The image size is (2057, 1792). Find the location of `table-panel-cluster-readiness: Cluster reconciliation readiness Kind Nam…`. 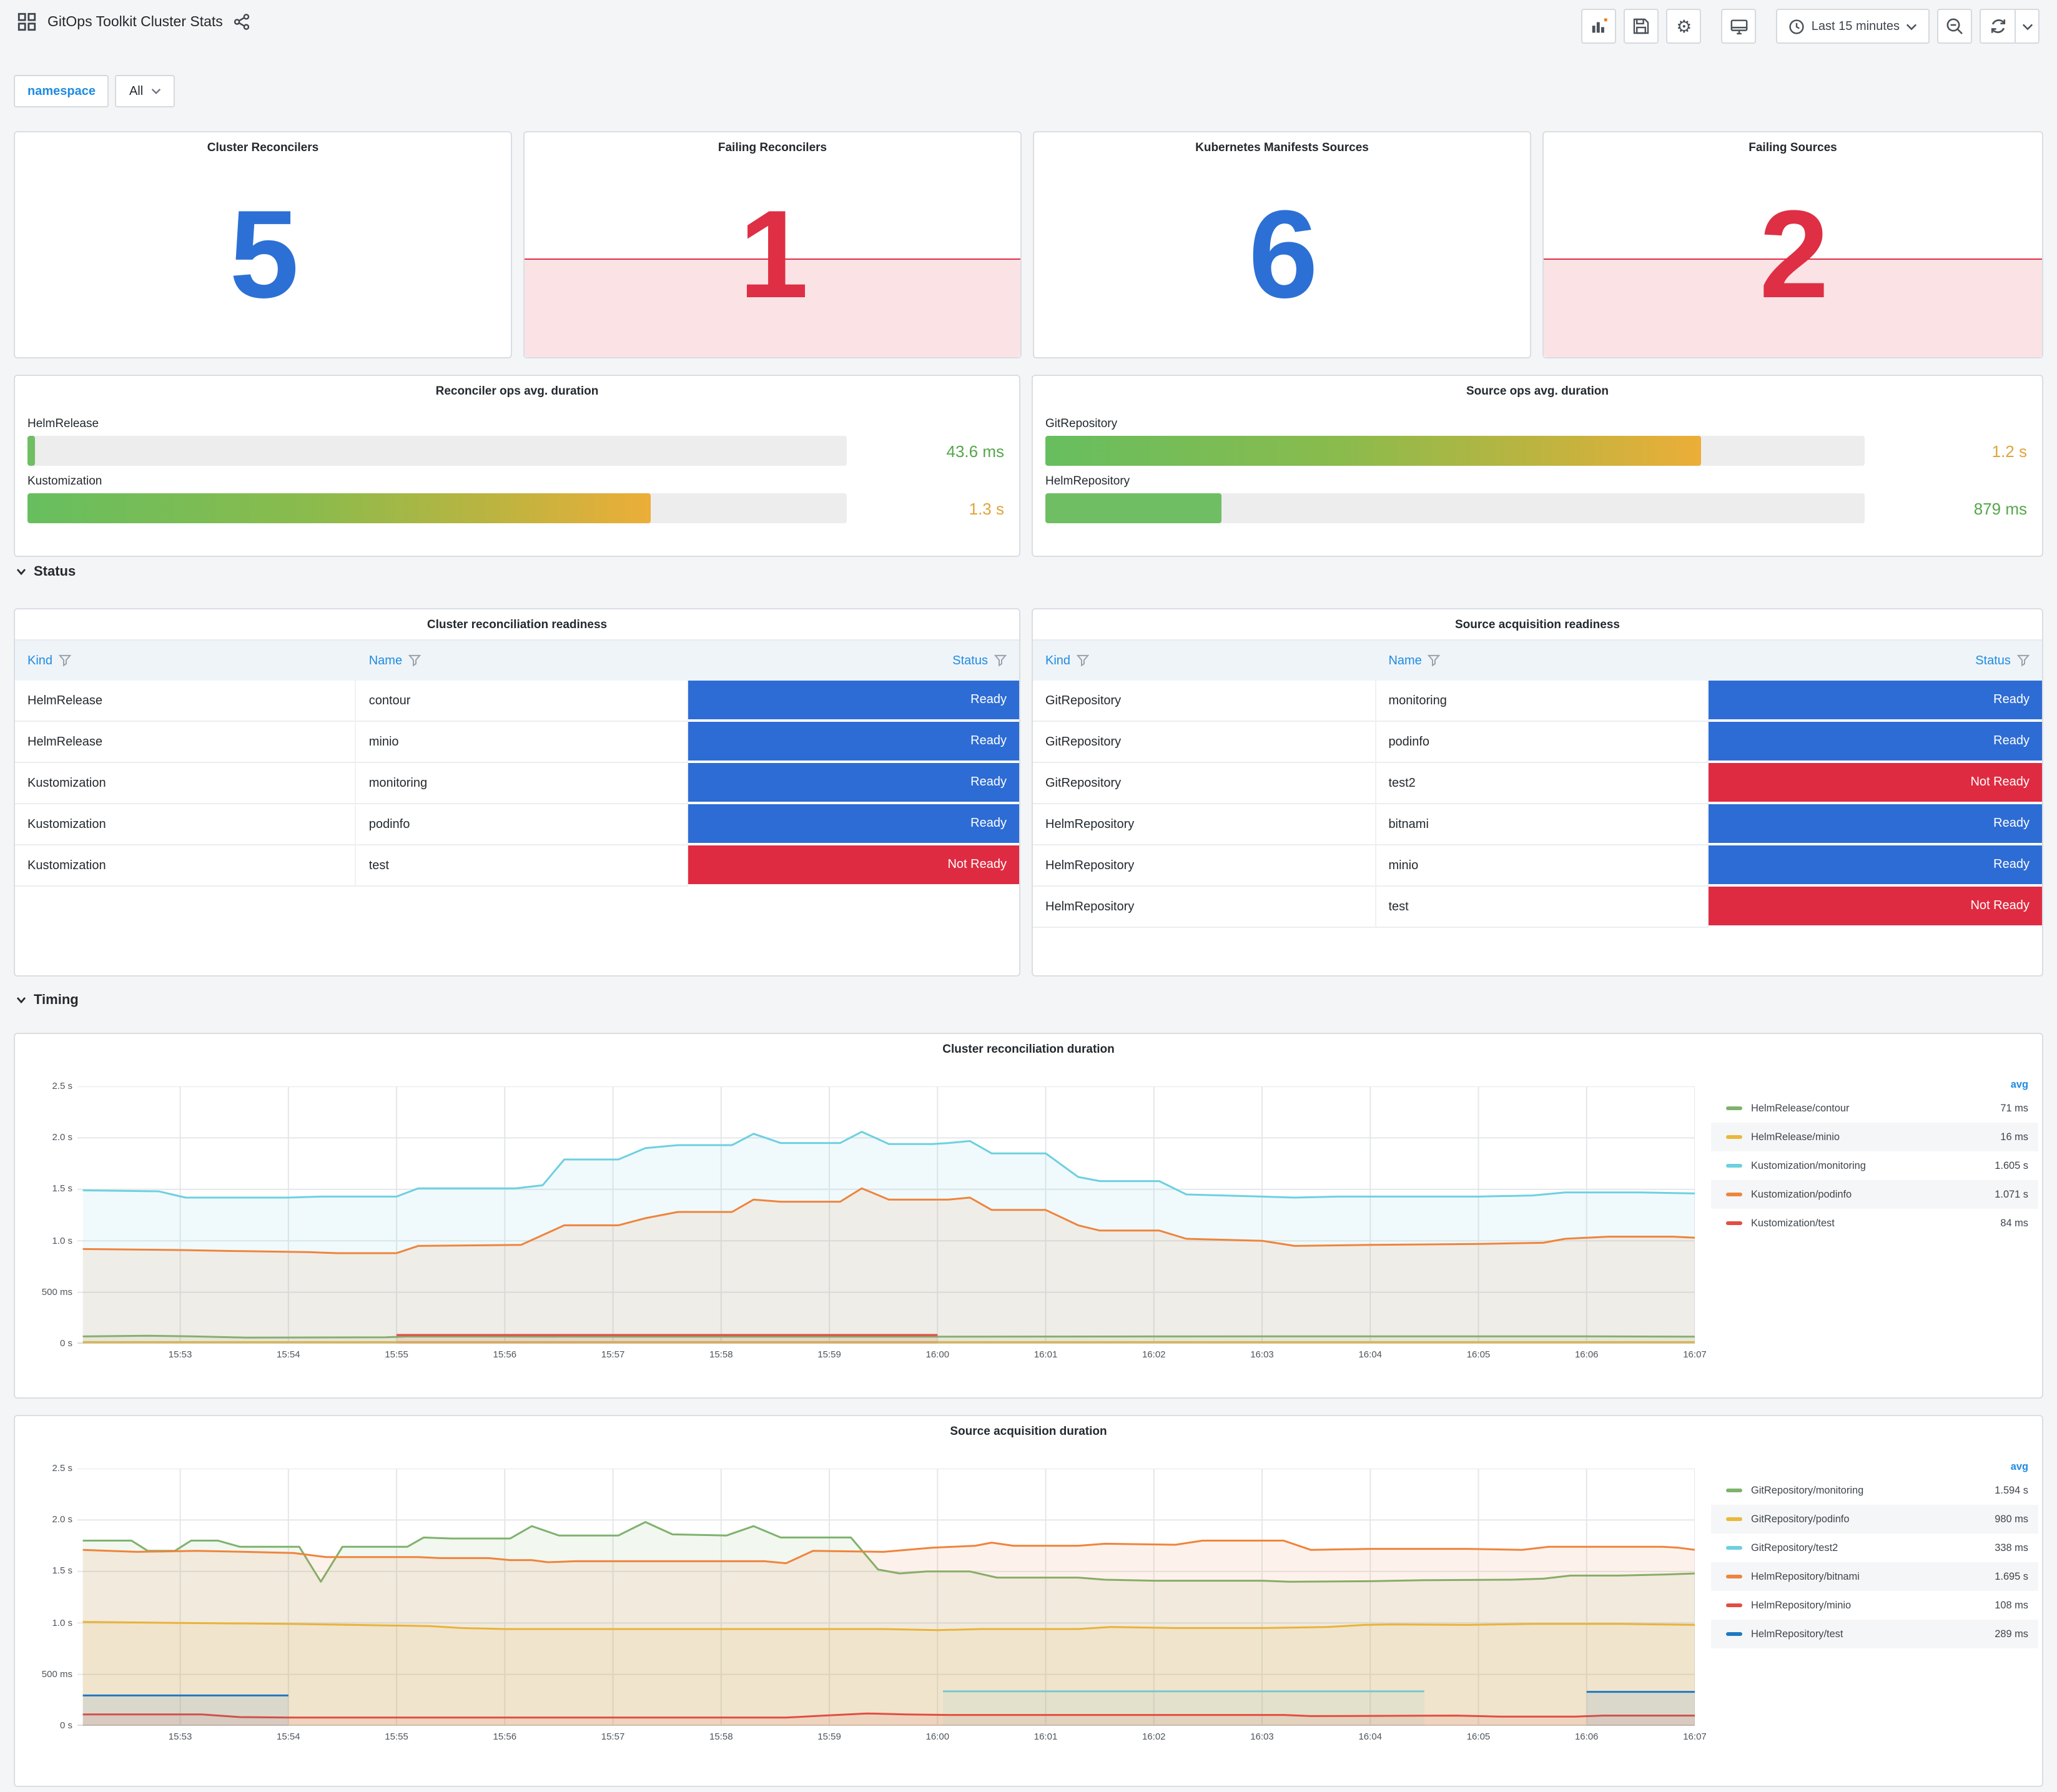

table-panel-cluster-readiness: Cluster reconciliation readiness Kind Nam… is located at coordinates (517, 792).